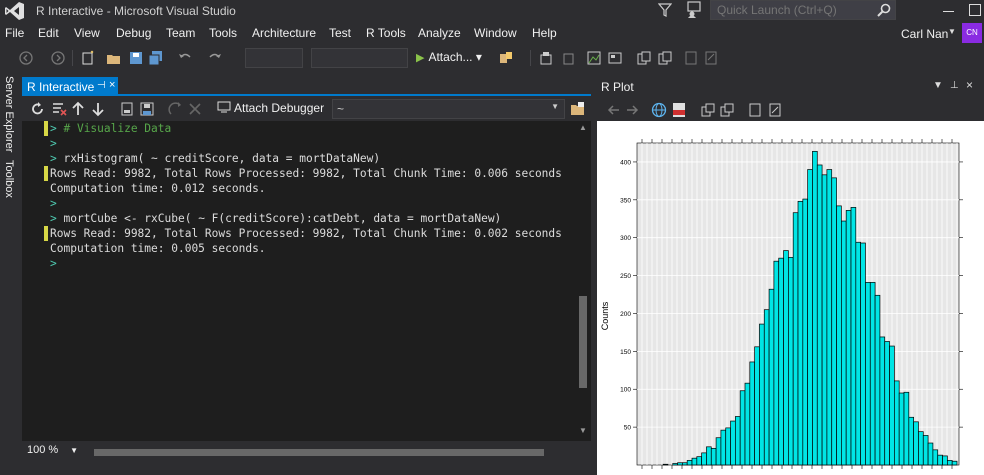  I want to click on forward-icon, so click(58, 58).